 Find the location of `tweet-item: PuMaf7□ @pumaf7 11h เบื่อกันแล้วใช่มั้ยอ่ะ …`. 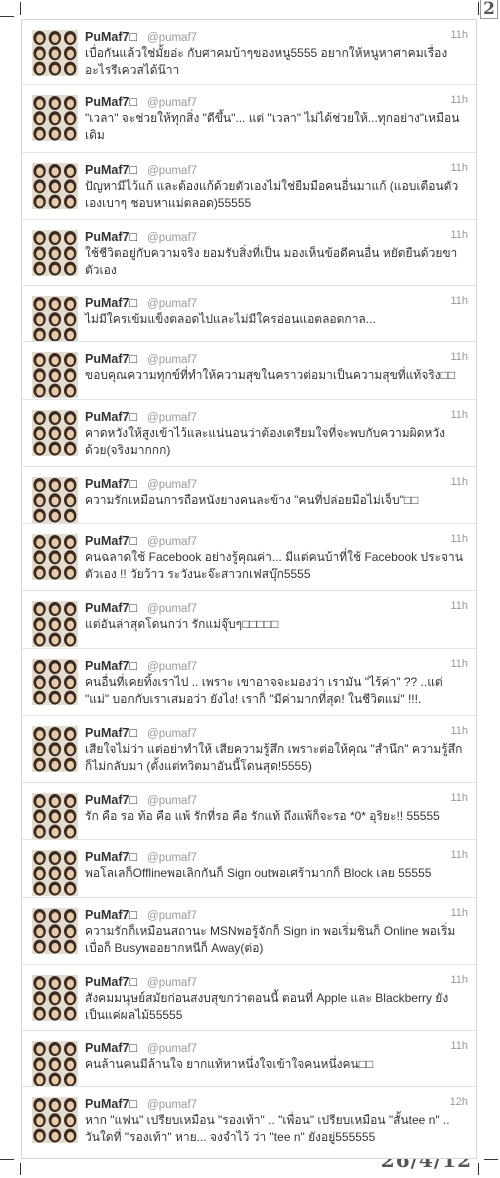

tweet-item: PuMaf7□ @pumaf7 11h เบื่อกันแล้วใช่มั้ยอ่ะ … is located at coordinates (249, 52).